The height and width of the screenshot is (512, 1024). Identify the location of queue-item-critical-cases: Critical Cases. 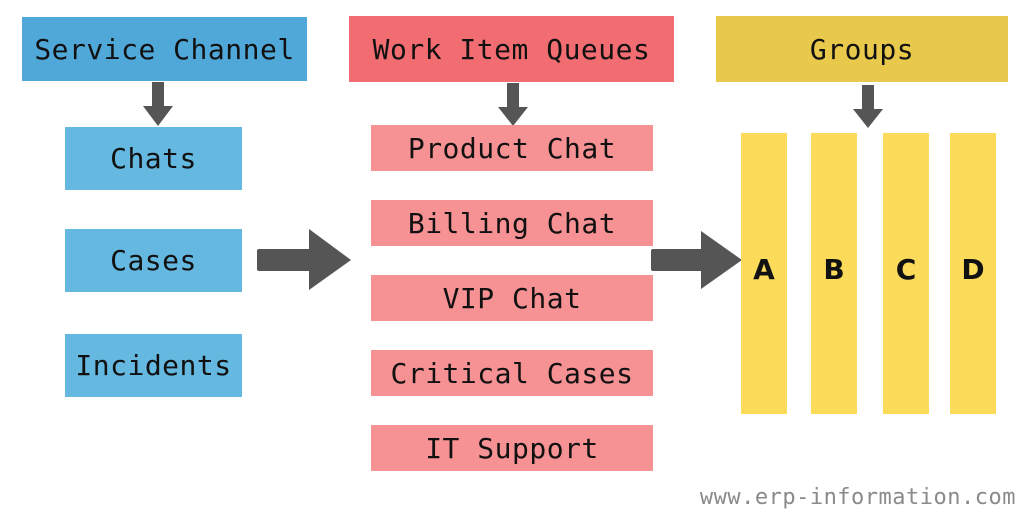
(512, 373).